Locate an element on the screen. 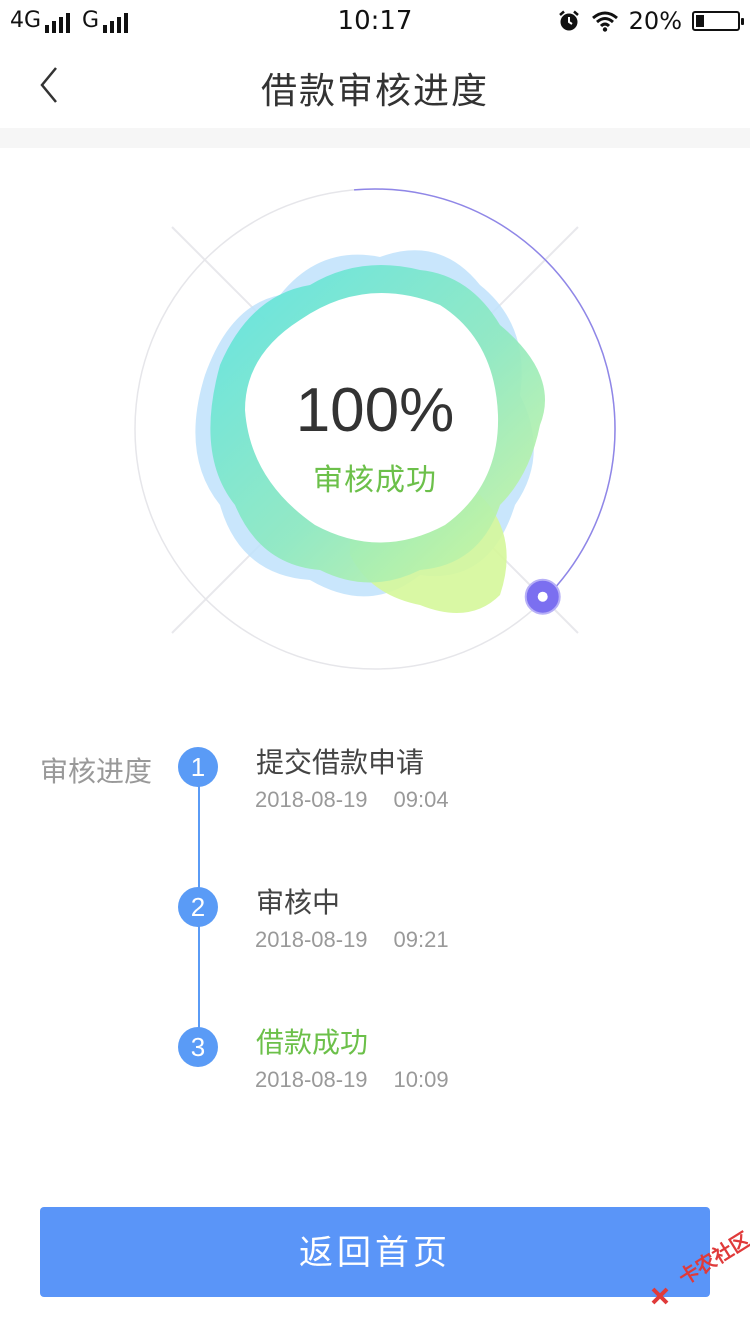 Image resolution: width=750 pixels, height=1334 pixels. gauge-percent: 100% is located at coordinates (375, 410).